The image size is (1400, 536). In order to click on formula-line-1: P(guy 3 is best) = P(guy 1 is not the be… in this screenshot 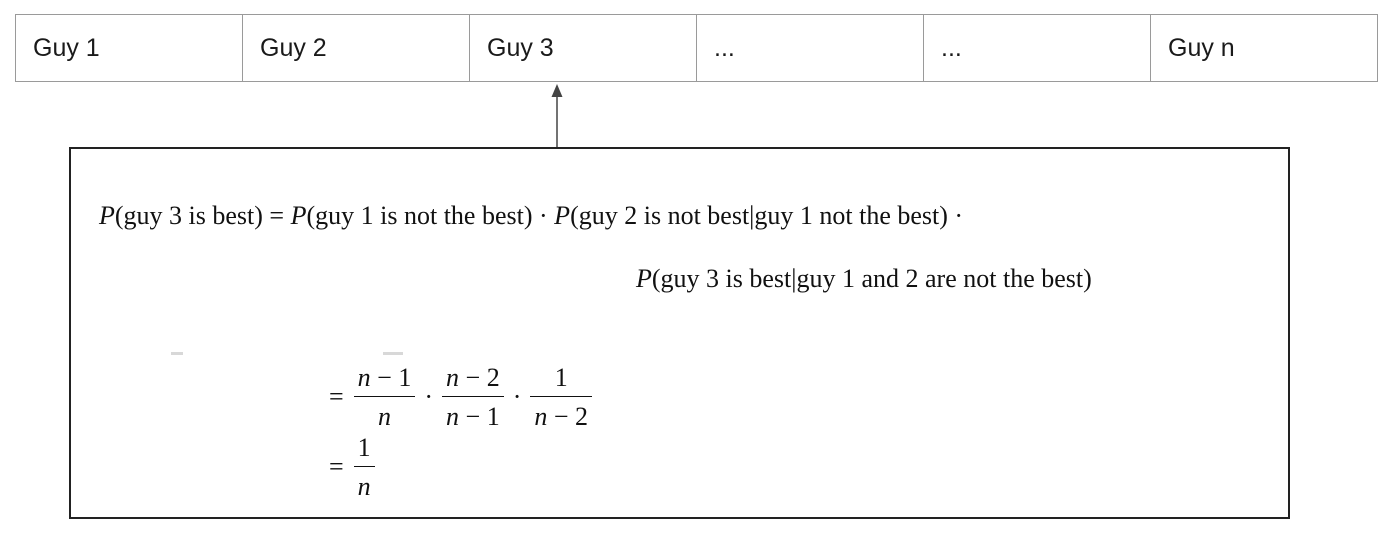, I will do `click(531, 216)`.